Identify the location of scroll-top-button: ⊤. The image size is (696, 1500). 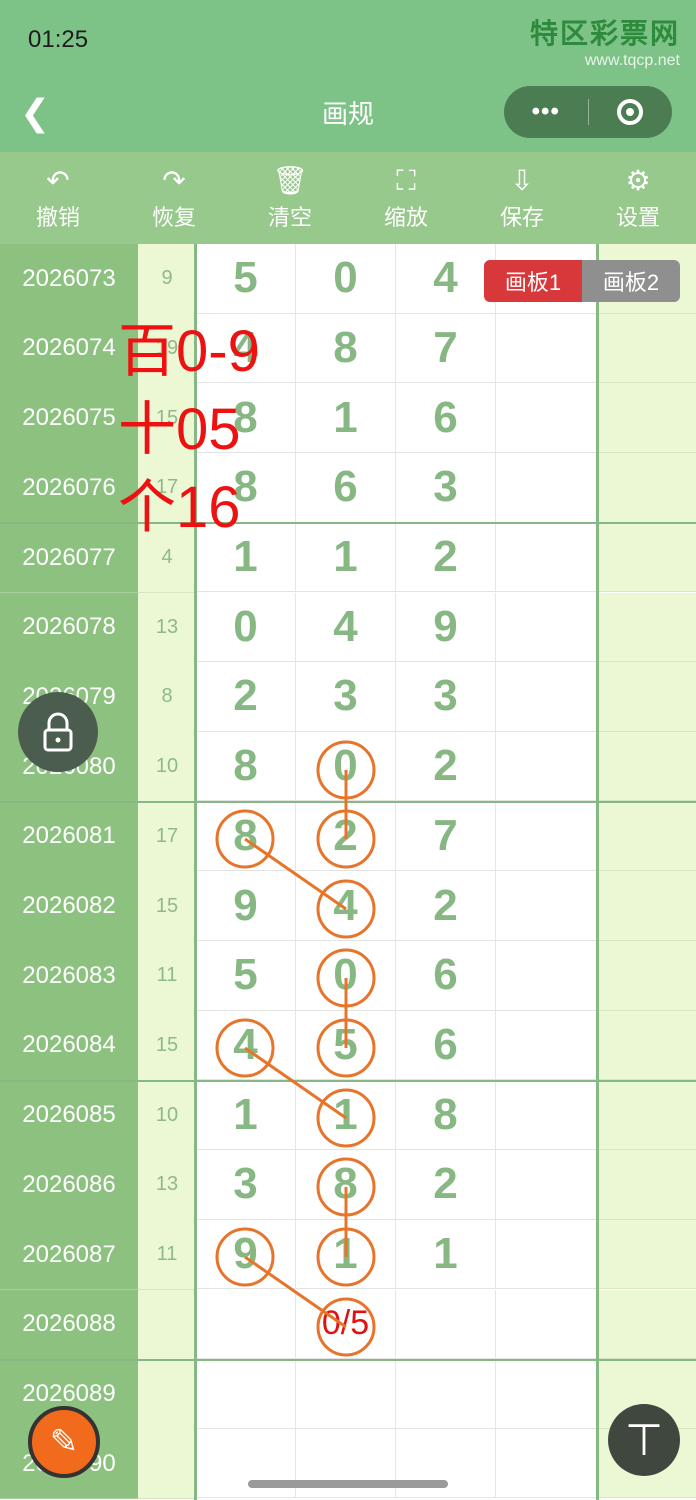
(644, 1440).